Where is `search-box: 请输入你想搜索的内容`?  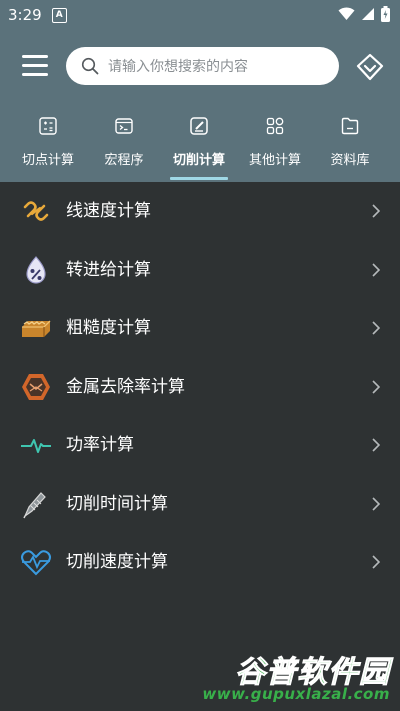 search-box: 请输入你想搜索的内容 is located at coordinates (202, 66).